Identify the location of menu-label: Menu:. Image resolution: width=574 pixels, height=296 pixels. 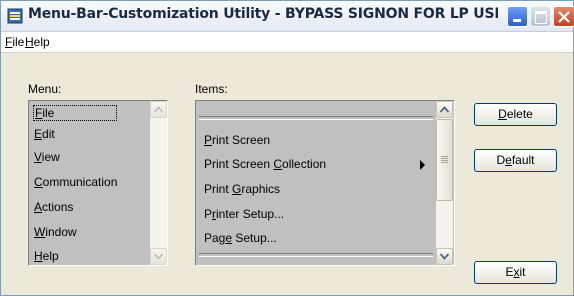
(45, 89).